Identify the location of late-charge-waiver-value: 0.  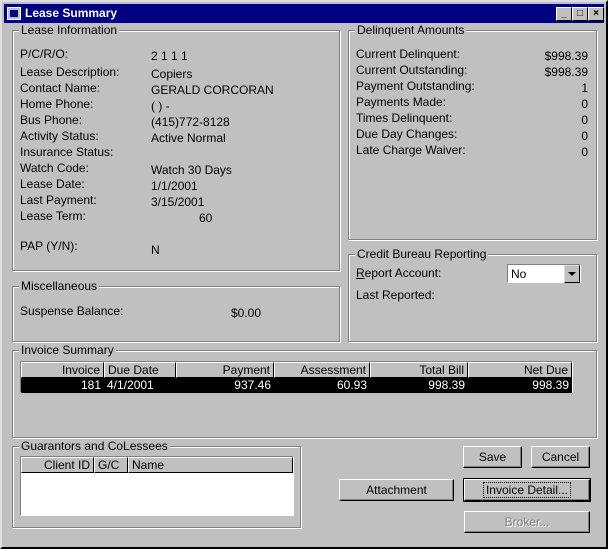
(584, 152).